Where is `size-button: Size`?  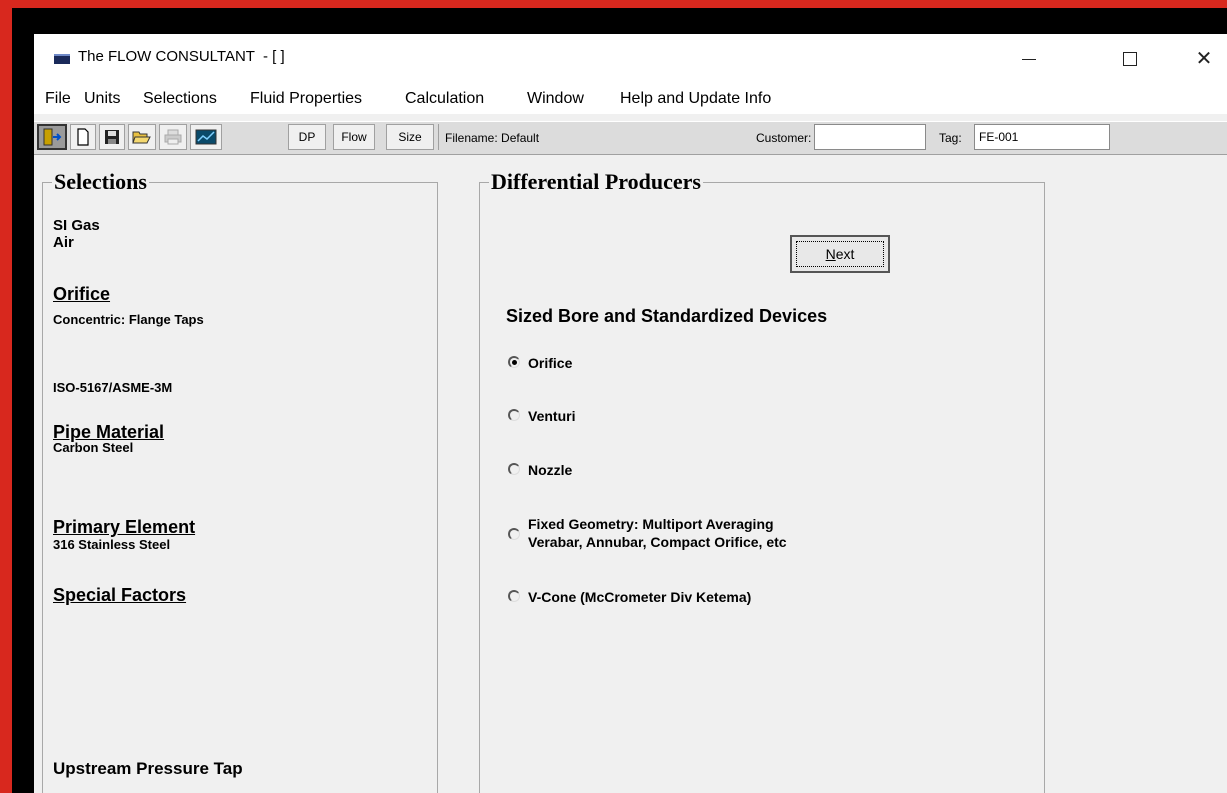 size-button: Size is located at coordinates (410, 137).